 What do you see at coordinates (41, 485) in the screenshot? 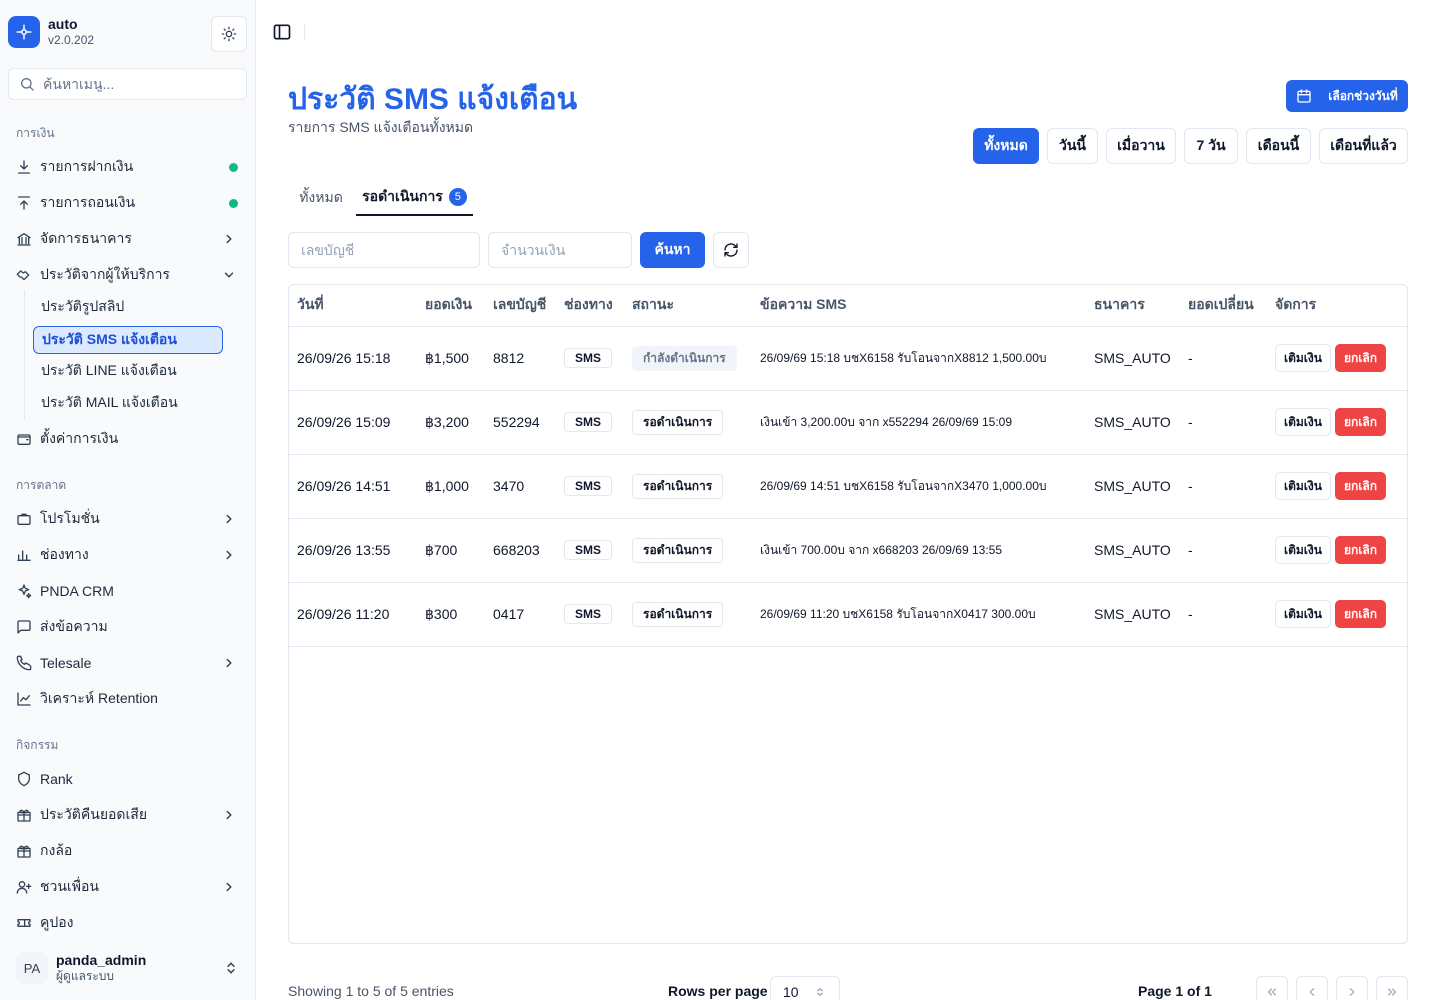
I see `group-label-marketing: การตลาด` at bounding box center [41, 485].